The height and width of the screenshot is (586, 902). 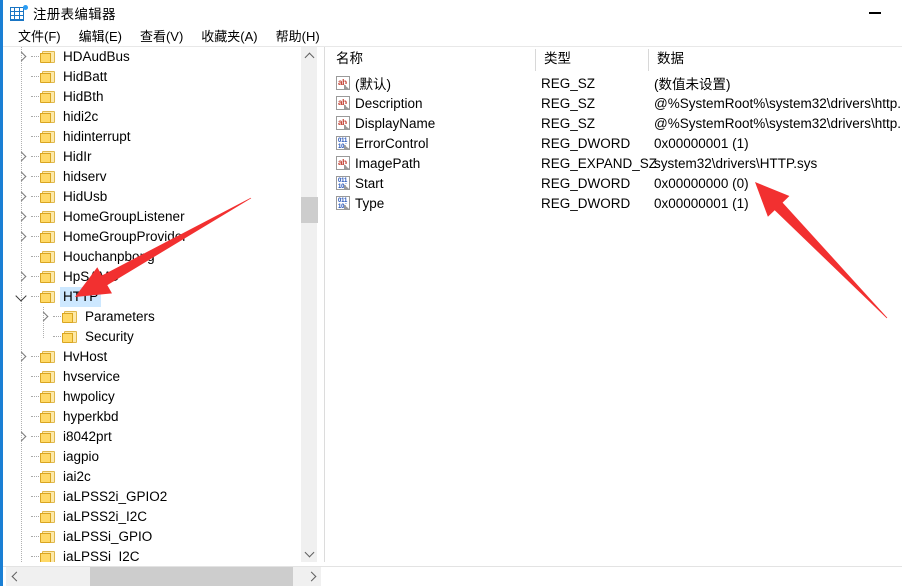 I want to click on registry-grid-icon, so click(x=19, y=12).